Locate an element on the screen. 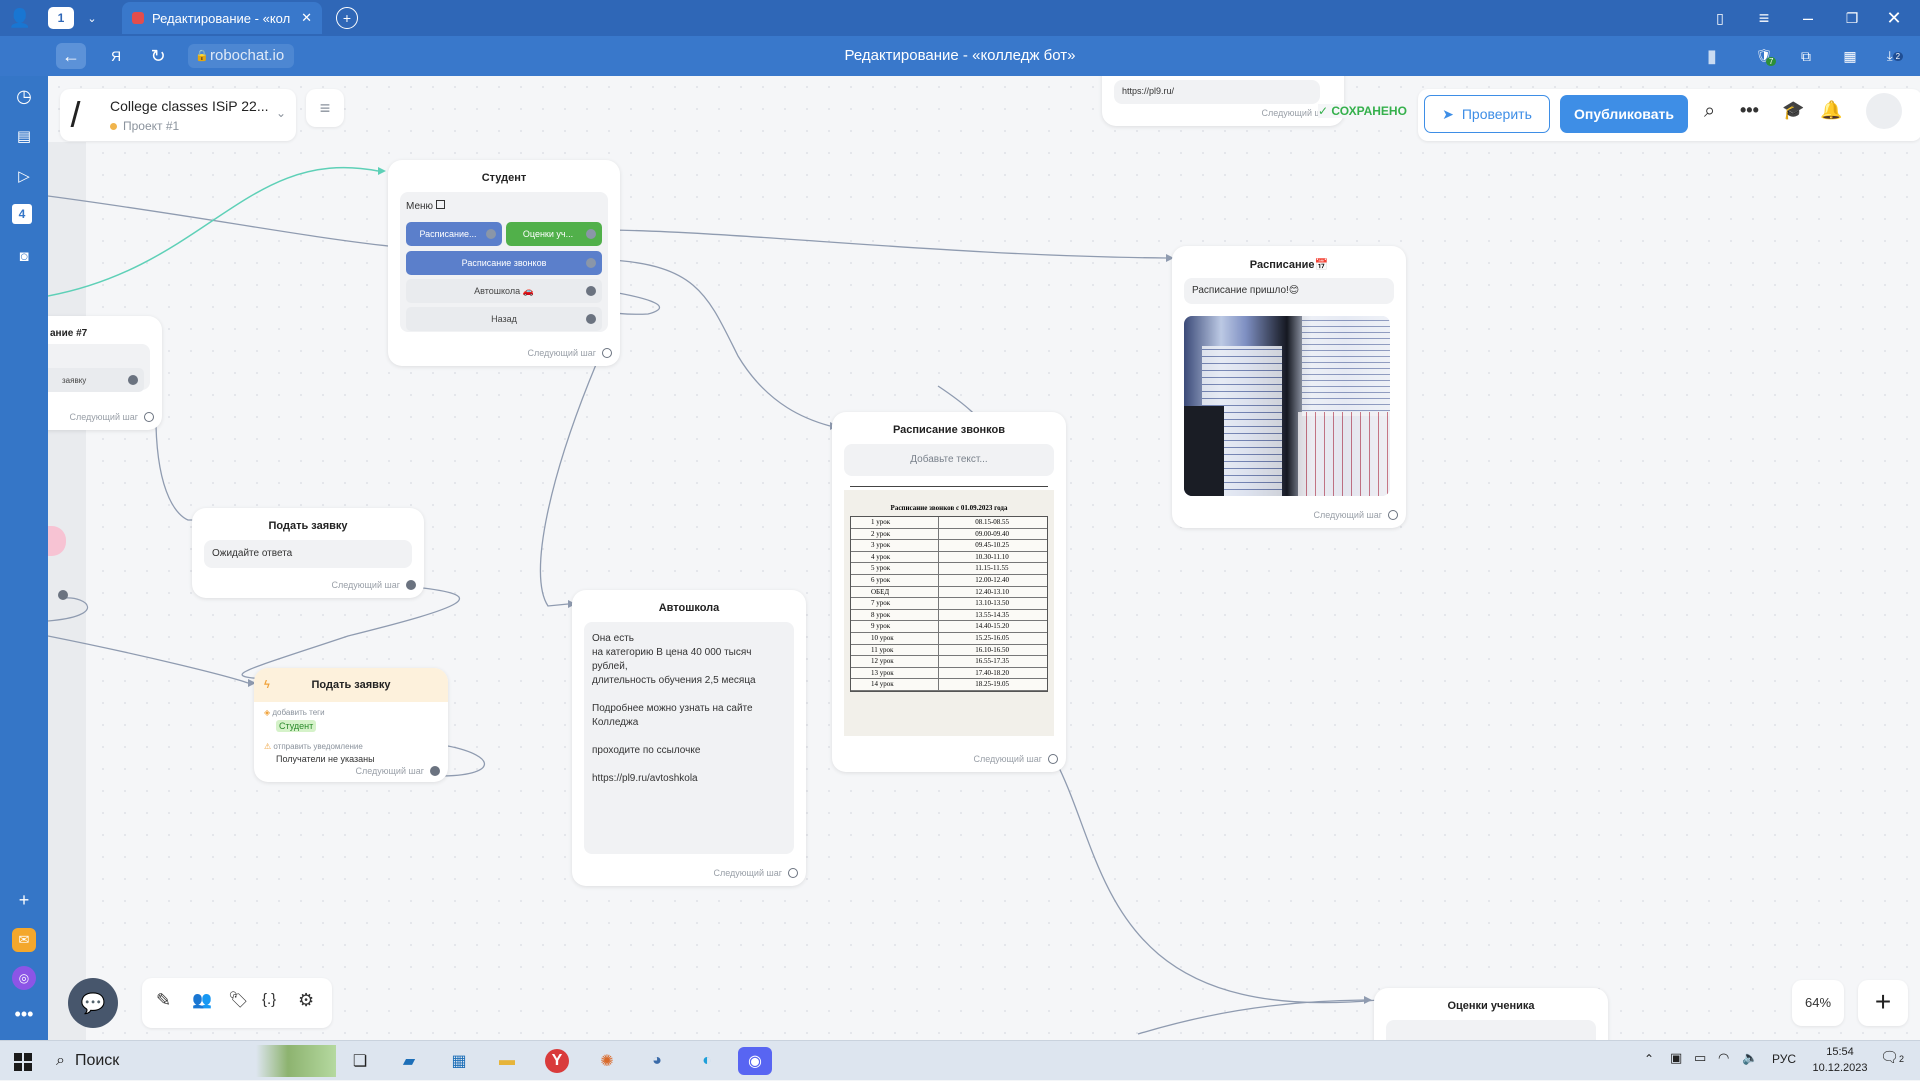 The width and height of the screenshot is (1920, 1081). academy-icon: 🎓 is located at coordinates (1793, 110).